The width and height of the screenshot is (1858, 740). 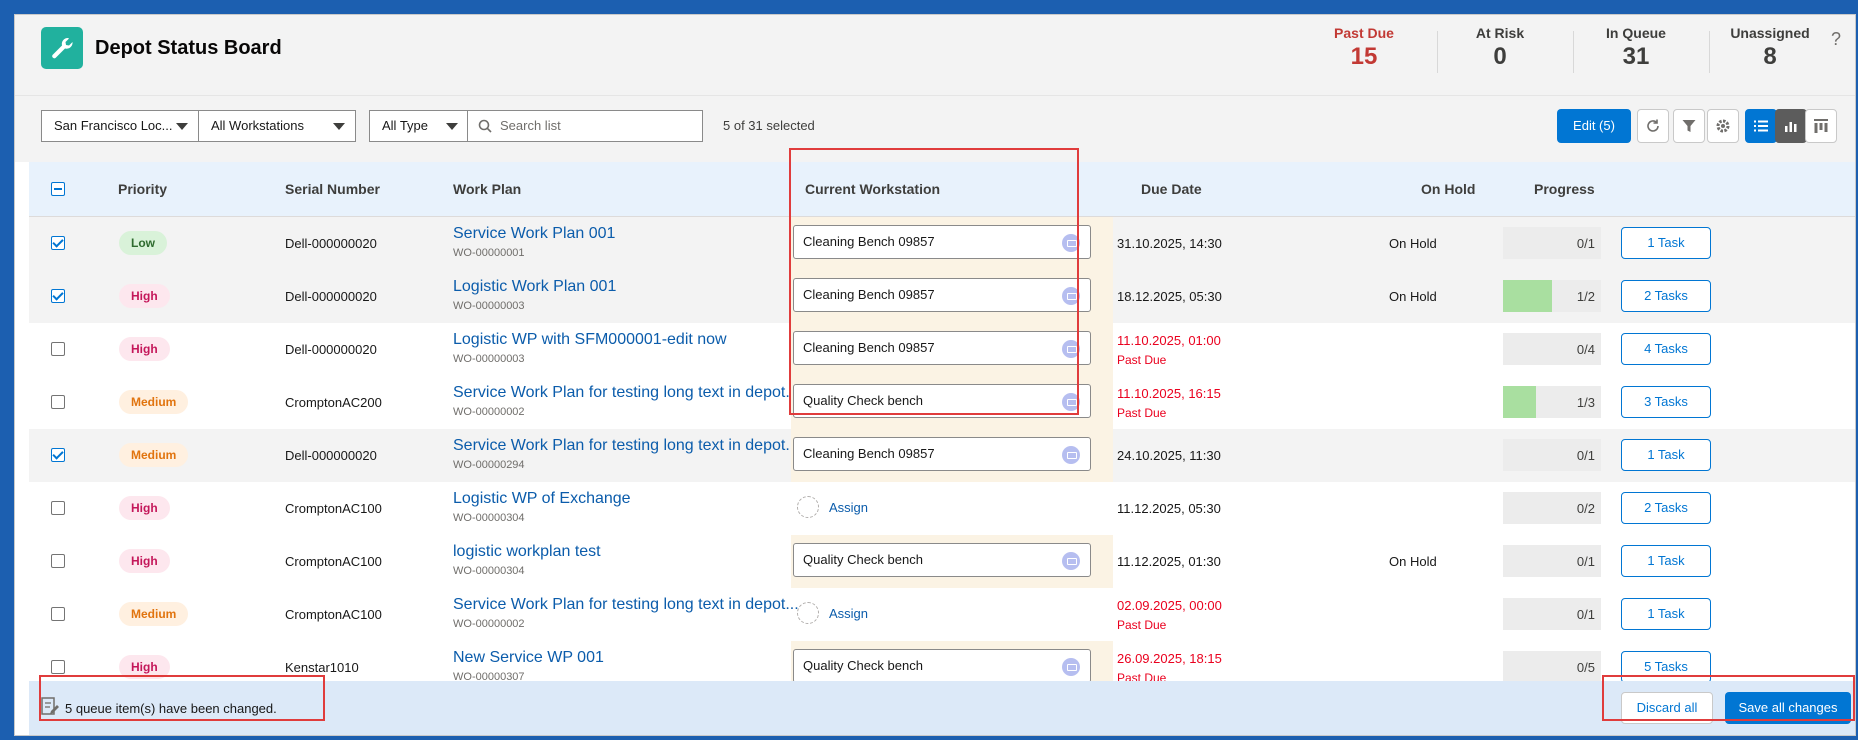 I want to click on select-all-checkbox, so click(x=58, y=189).